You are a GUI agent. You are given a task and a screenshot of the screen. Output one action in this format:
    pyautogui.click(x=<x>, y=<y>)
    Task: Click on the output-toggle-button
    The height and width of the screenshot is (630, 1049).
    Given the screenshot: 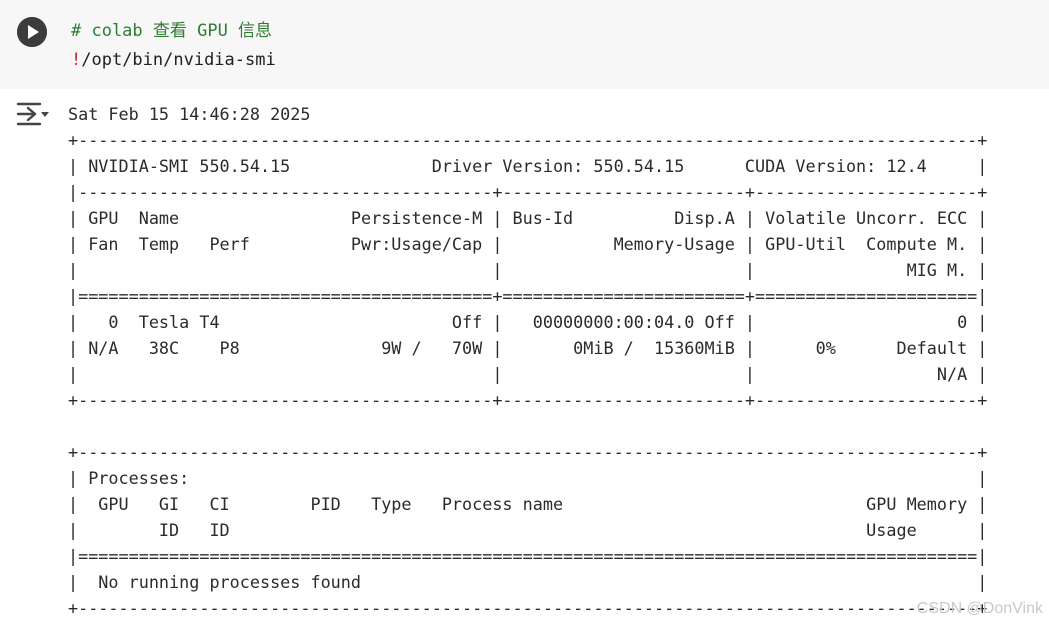 What is the action you would take?
    pyautogui.click(x=34, y=114)
    